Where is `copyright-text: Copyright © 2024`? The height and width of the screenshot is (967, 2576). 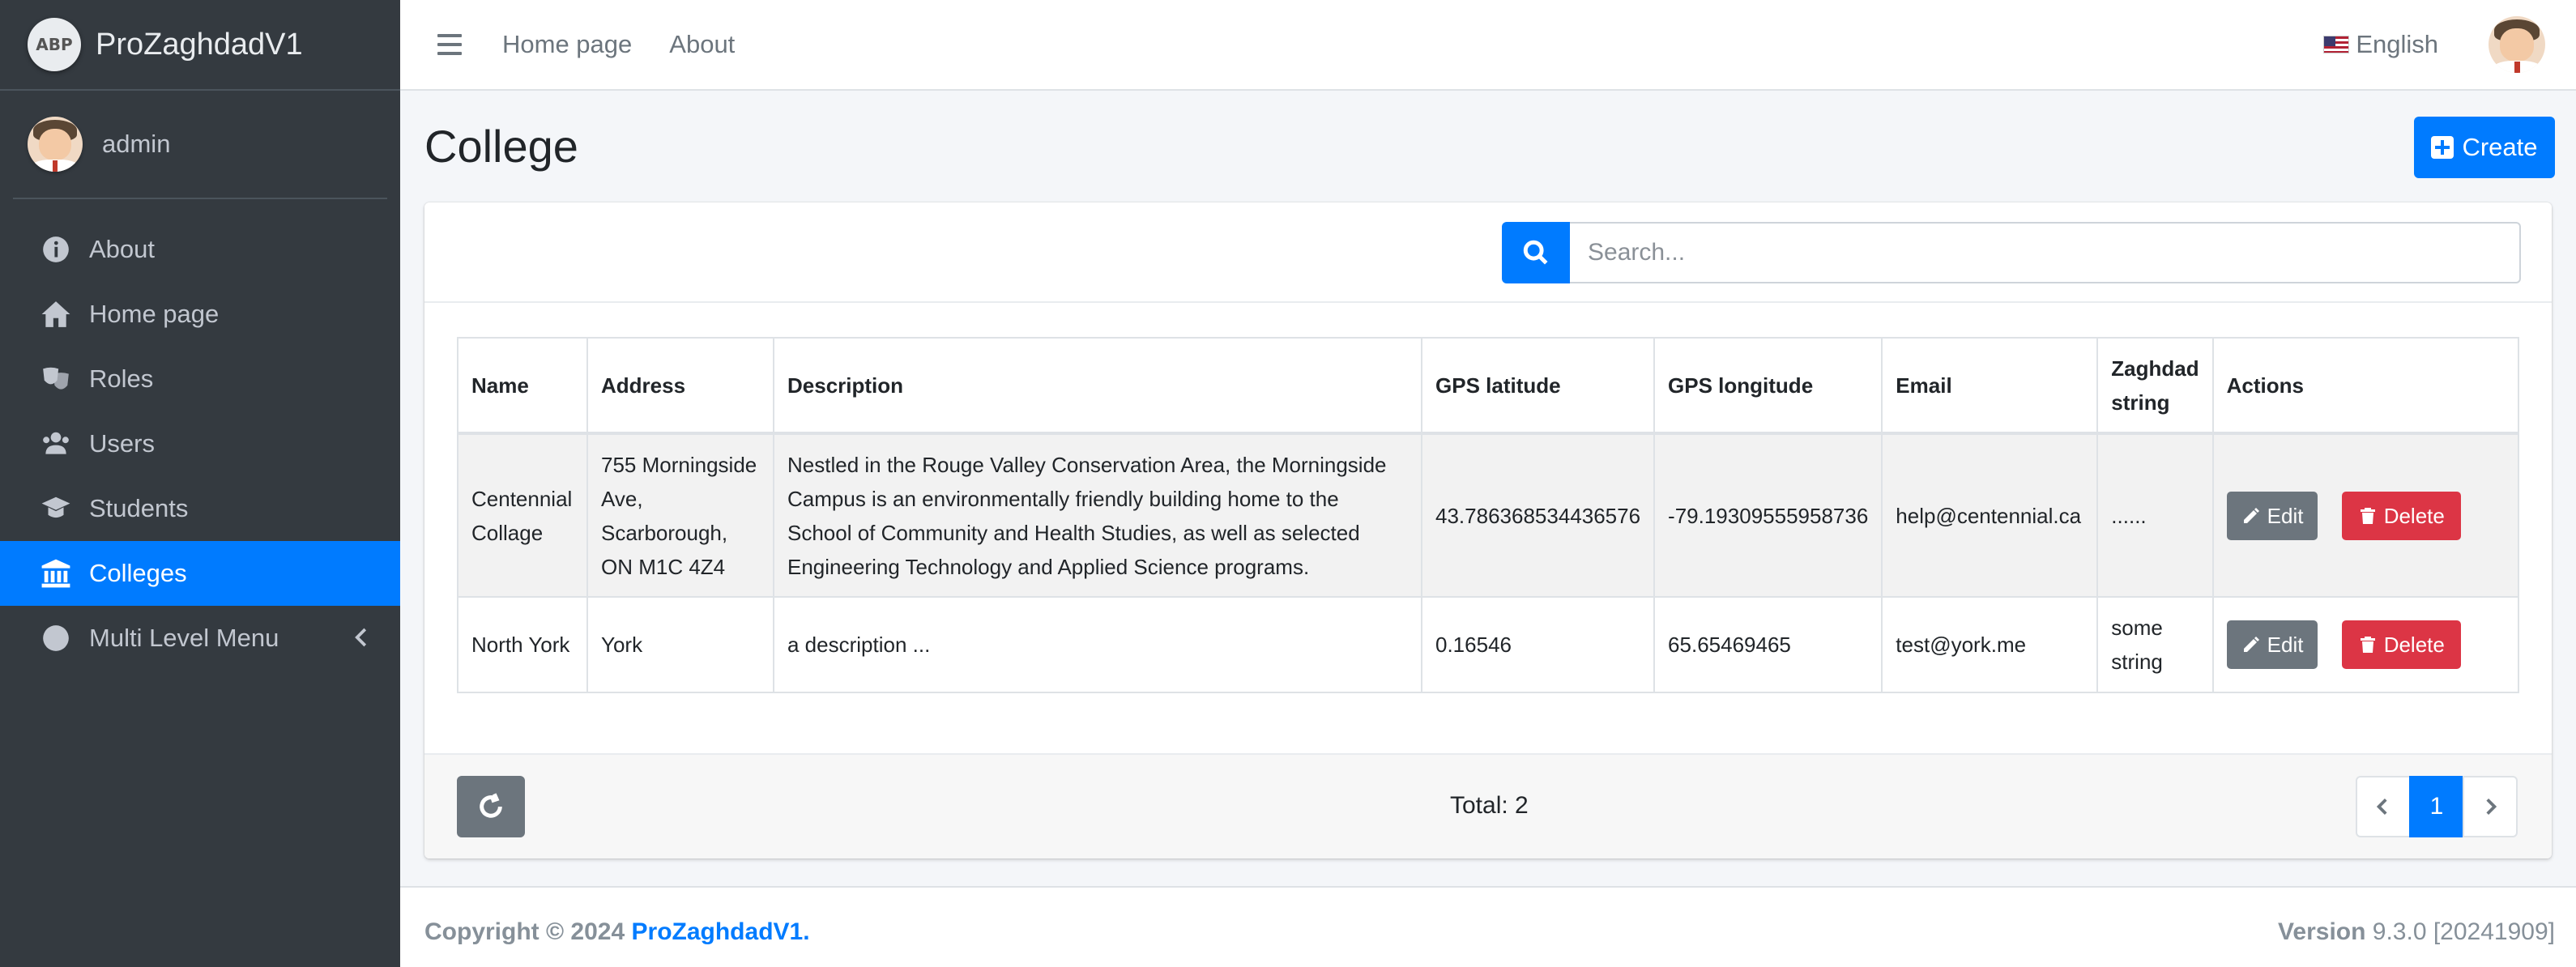
copyright-text: Copyright © 2024 is located at coordinates (524, 932).